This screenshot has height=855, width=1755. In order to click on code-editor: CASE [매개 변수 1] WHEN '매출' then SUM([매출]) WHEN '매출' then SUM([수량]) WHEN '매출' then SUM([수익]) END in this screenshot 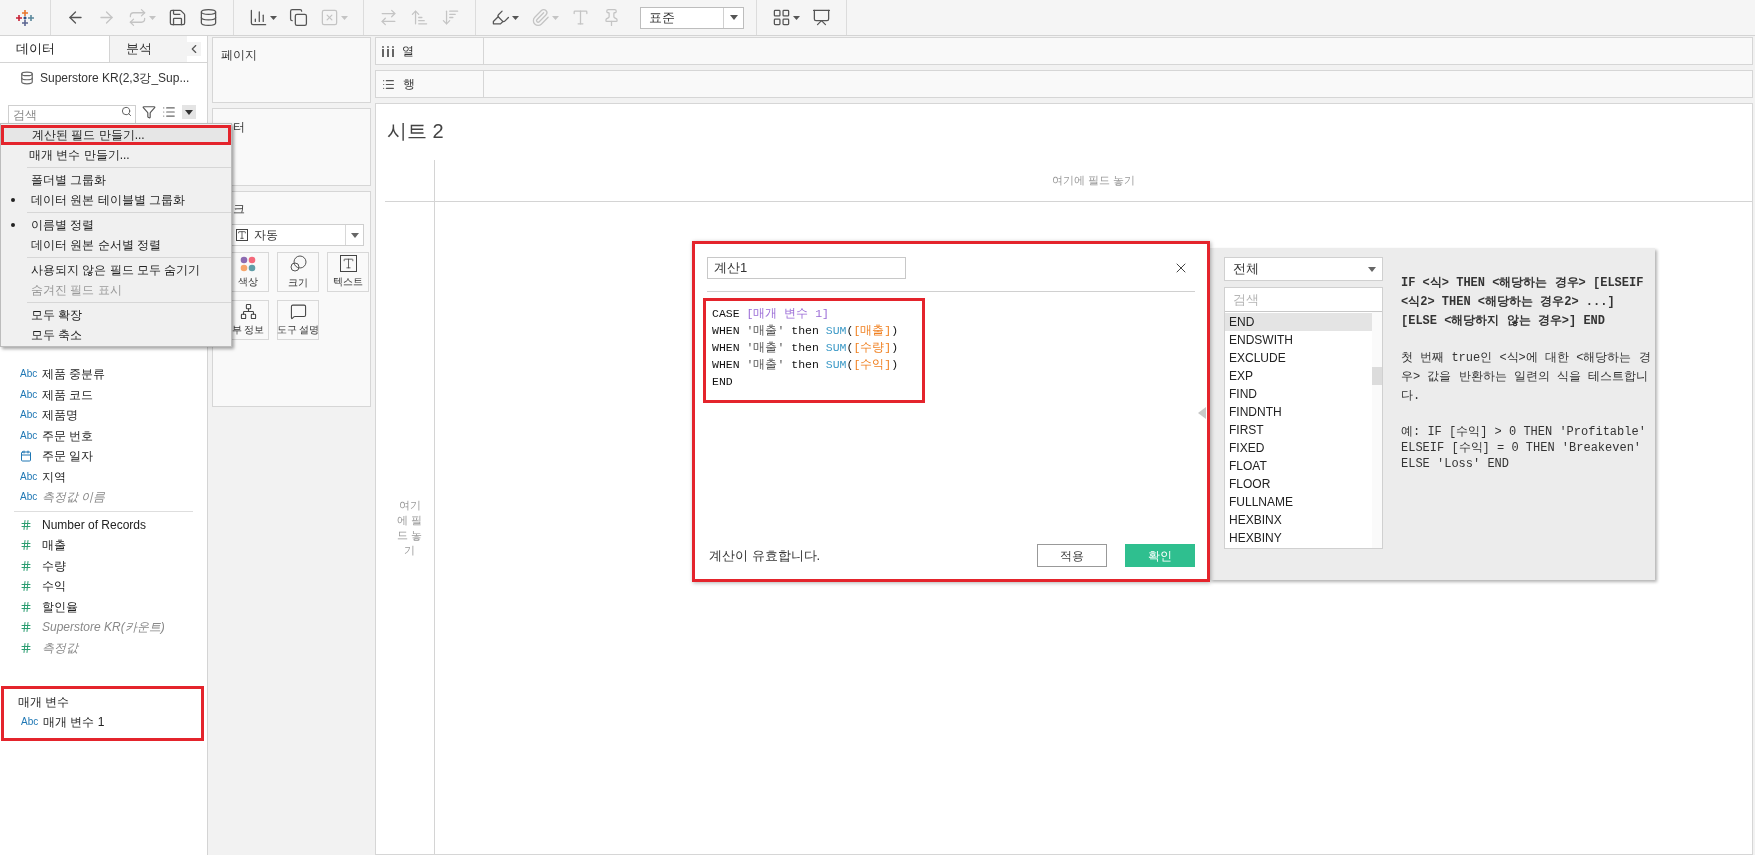, I will do `click(814, 350)`.